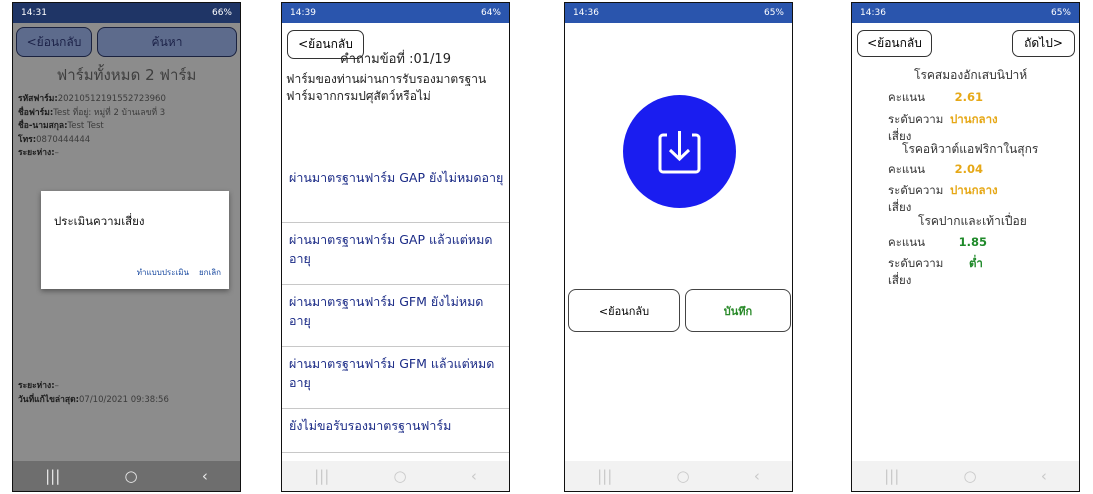 This screenshot has width=1093, height=494. What do you see at coordinates (395, 13) in the screenshot?
I see `status-bar: 14:39 64%` at bounding box center [395, 13].